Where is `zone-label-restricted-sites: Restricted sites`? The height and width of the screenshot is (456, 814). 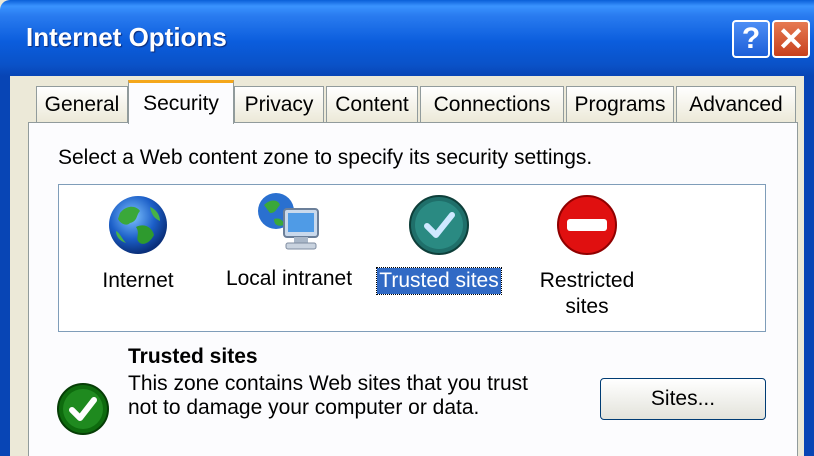
zone-label-restricted-sites: Restricted sites is located at coordinates (587, 294).